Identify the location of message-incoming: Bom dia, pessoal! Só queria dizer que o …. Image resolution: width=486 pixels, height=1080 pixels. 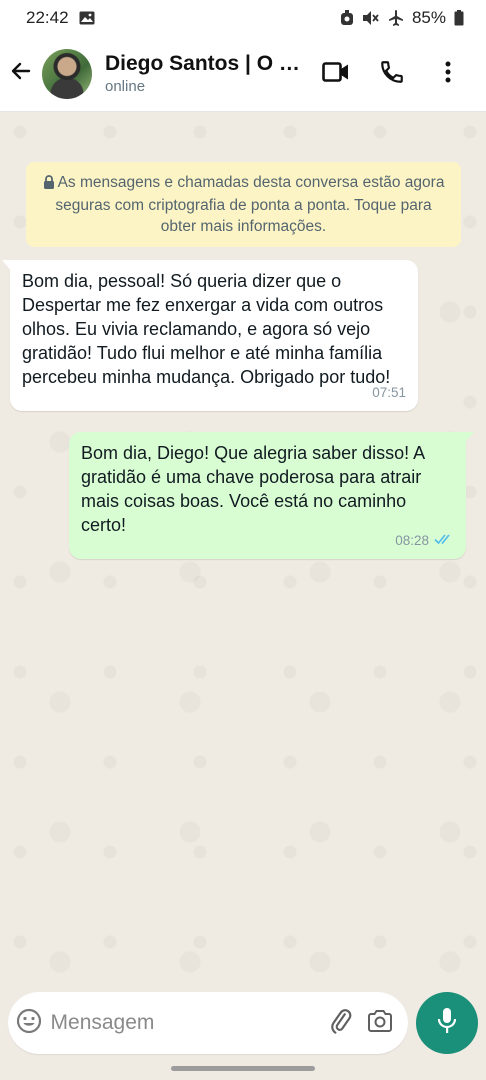
(210, 335).